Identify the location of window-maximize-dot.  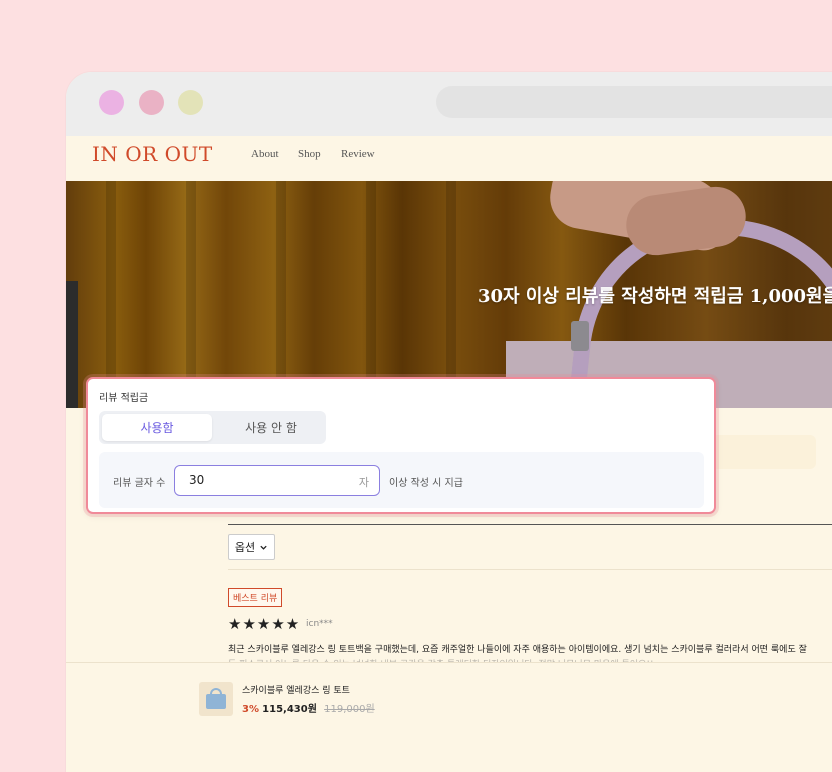
(190, 102).